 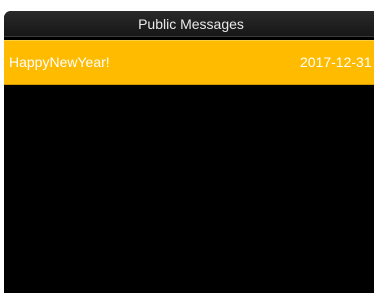 What do you see at coordinates (59, 62) in the screenshot?
I see `message-text: HappyNewYear!` at bounding box center [59, 62].